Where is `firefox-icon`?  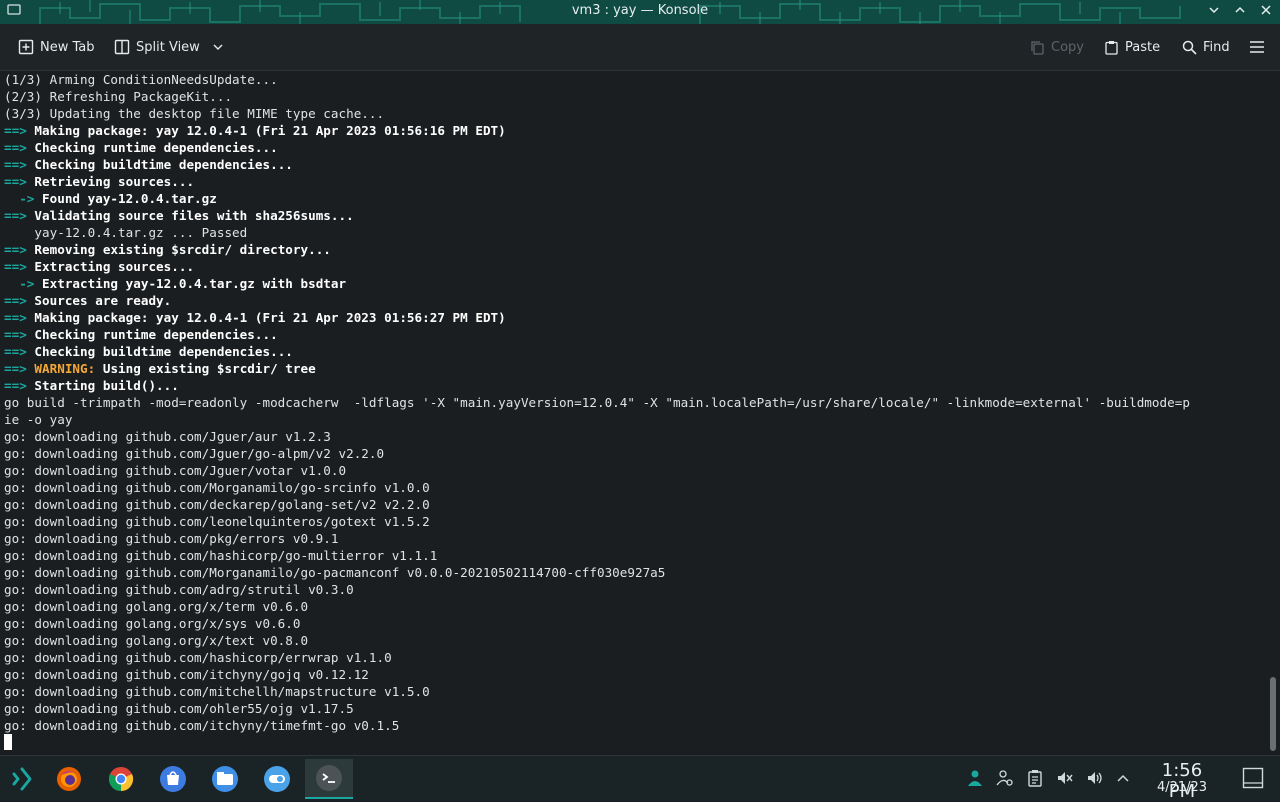
firefox-icon is located at coordinates (69, 779).